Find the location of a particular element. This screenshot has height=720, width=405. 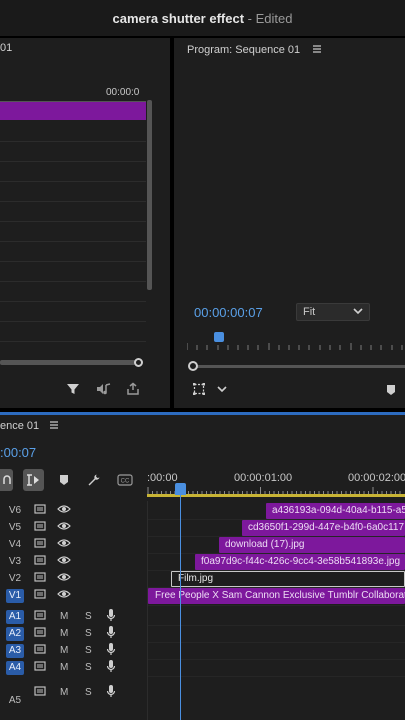

track-name: V1 is located at coordinates (15, 595).